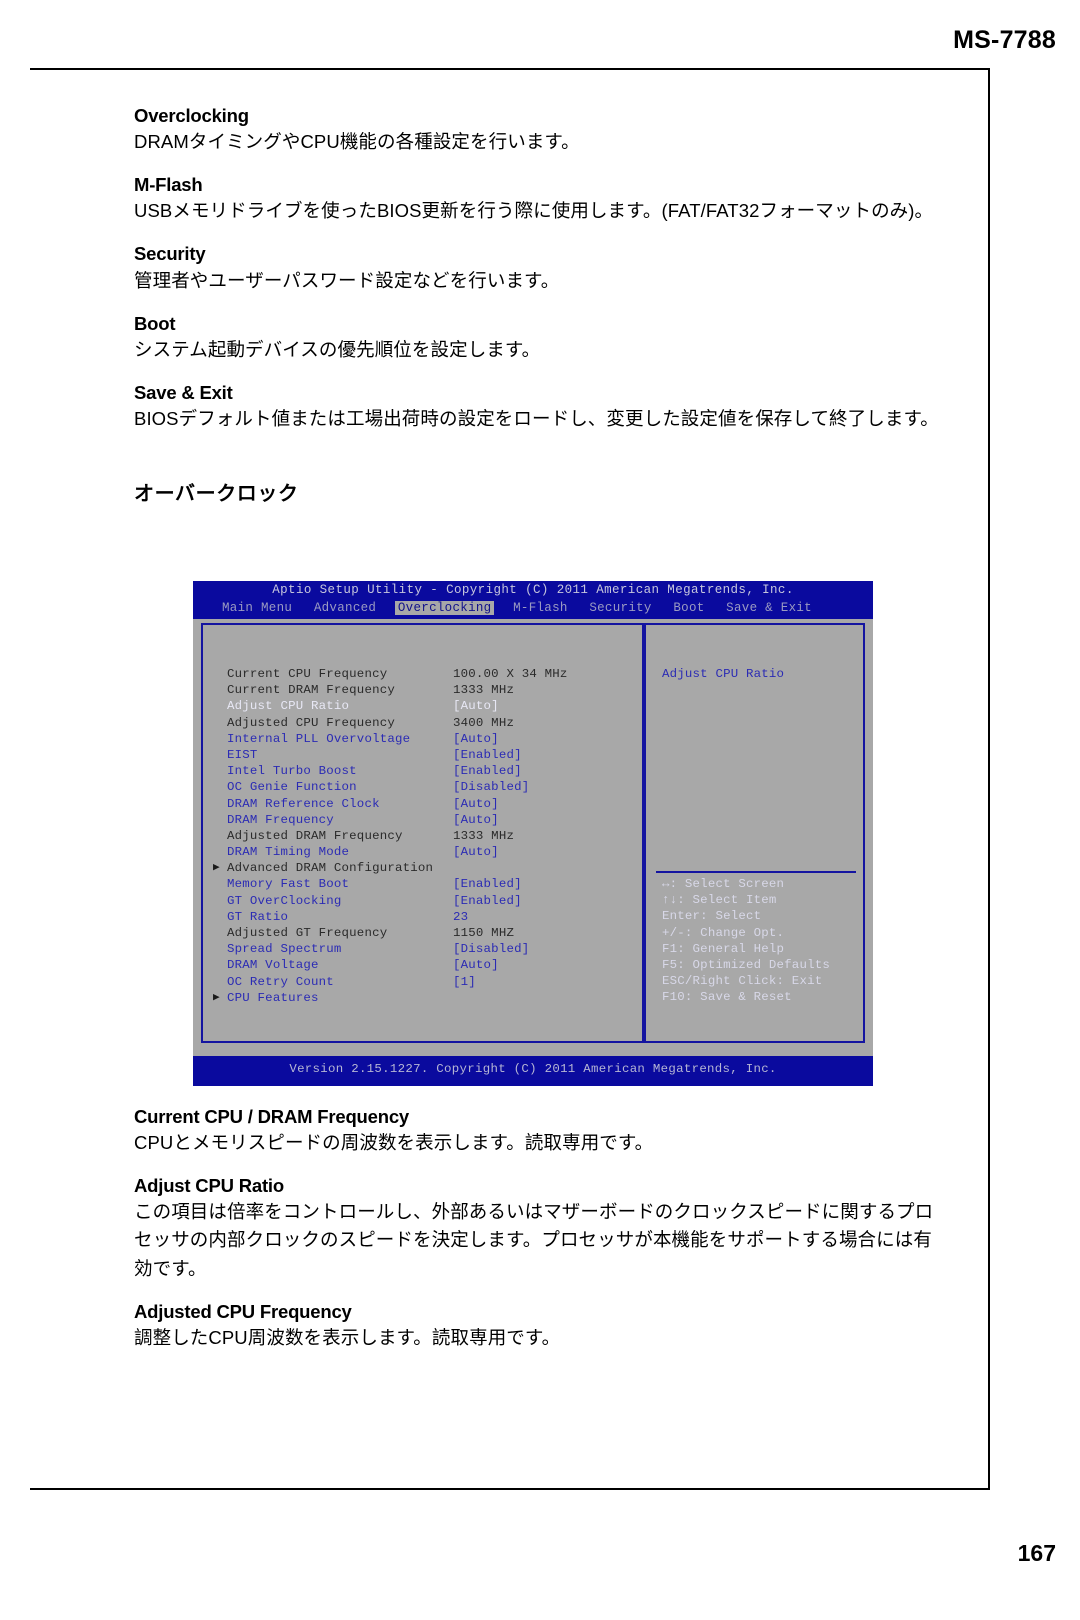 This screenshot has width=1080, height=1620. I want to click on bios-setting-label: Intel Turbo Boost, so click(292, 771).